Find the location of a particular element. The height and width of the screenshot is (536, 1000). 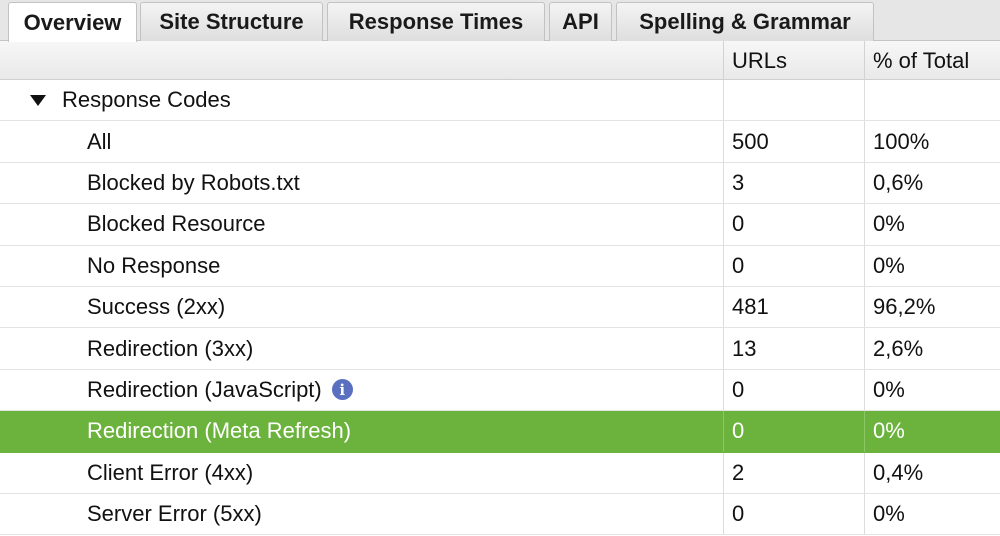

tab-api: API is located at coordinates (580, 21).